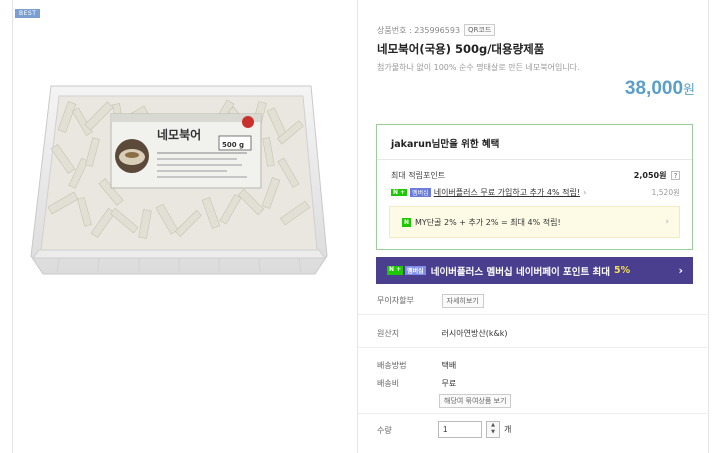 The height and width of the screenshot is (453, 721). What do you see at coordinates (460, 429) in the screenshot?
I see `quantity-input` at bounding box center [460, 429].